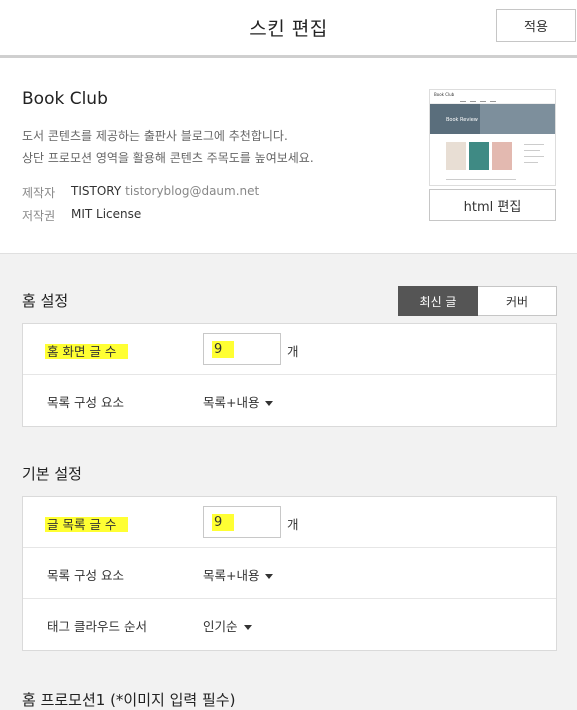  What do you see at coordinates (106, 214) in the screenshot?
I see `license-value: MIT License` at bounding box center [106, 214].